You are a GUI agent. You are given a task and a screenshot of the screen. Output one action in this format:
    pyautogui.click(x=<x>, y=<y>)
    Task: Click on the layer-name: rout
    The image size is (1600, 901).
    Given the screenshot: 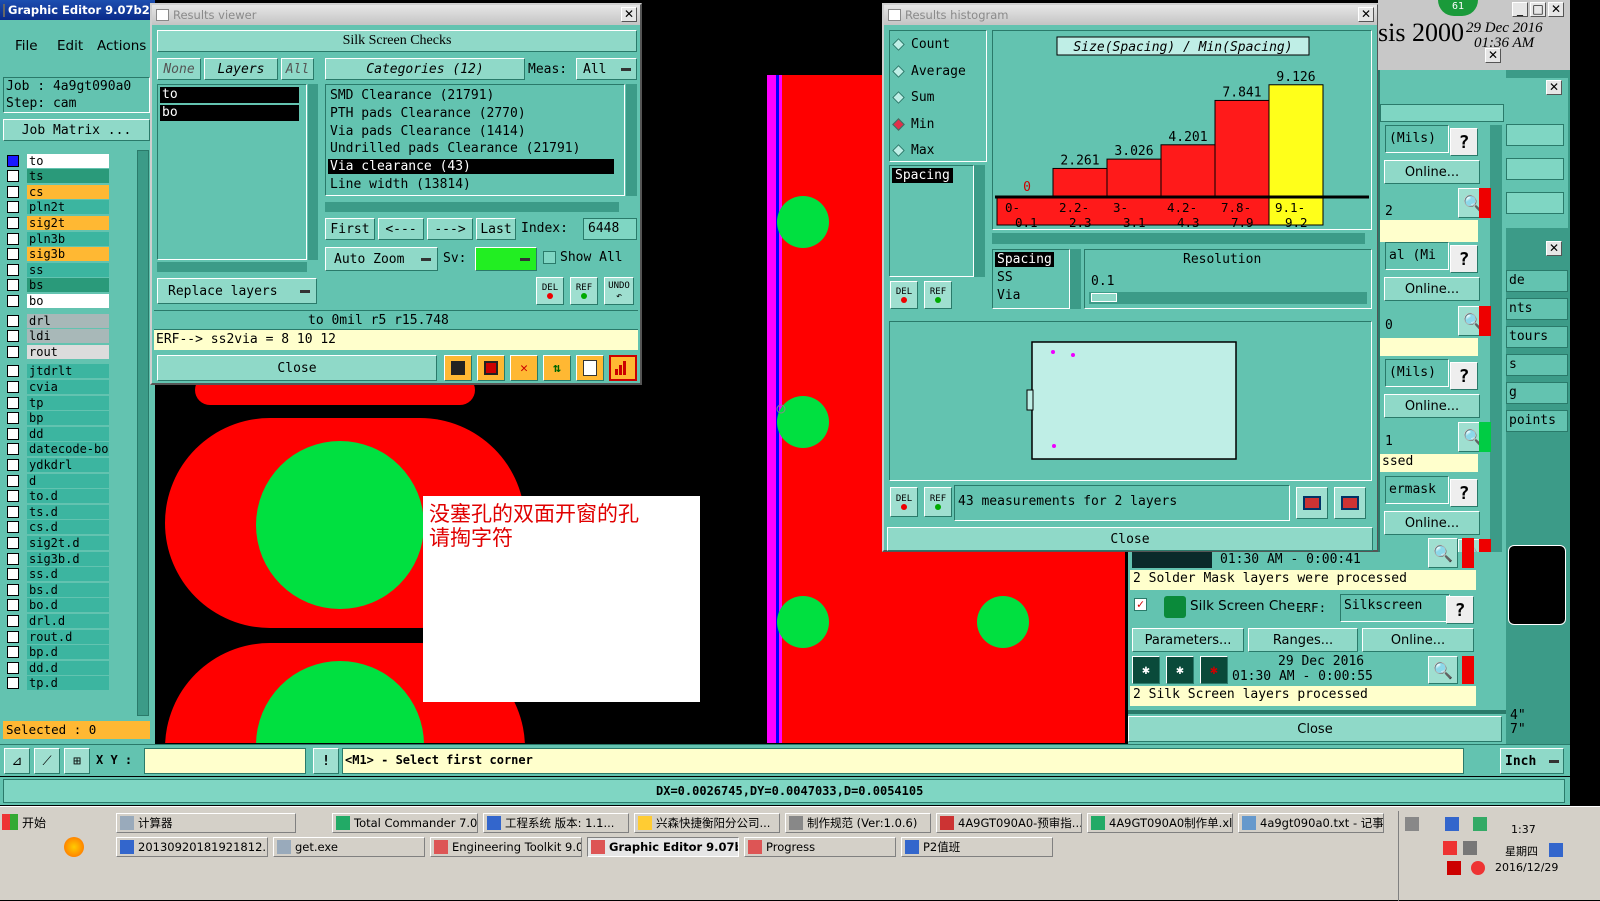 What is the action you would take?
    pyautogui.click(x=68, y=351)
    